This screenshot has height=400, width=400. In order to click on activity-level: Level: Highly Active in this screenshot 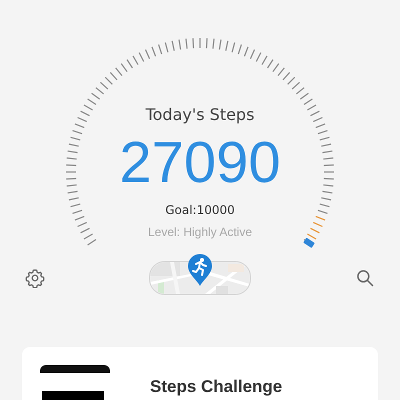, I will do `click(200, 232)`.